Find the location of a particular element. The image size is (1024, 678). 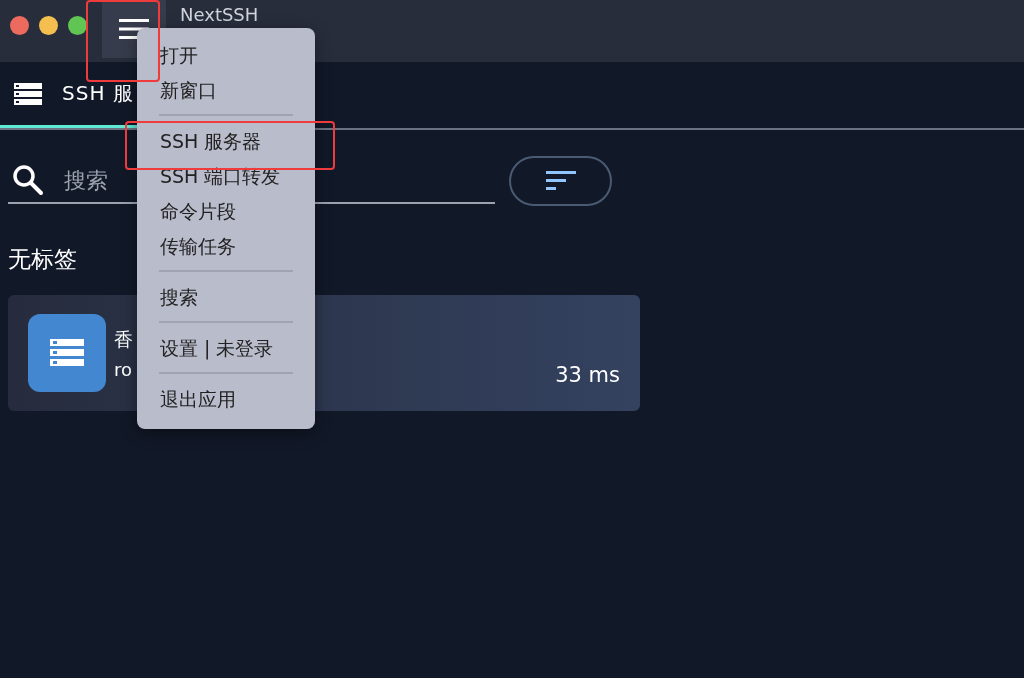

group-heading: 无标签 is located at coordinates (42, 259).